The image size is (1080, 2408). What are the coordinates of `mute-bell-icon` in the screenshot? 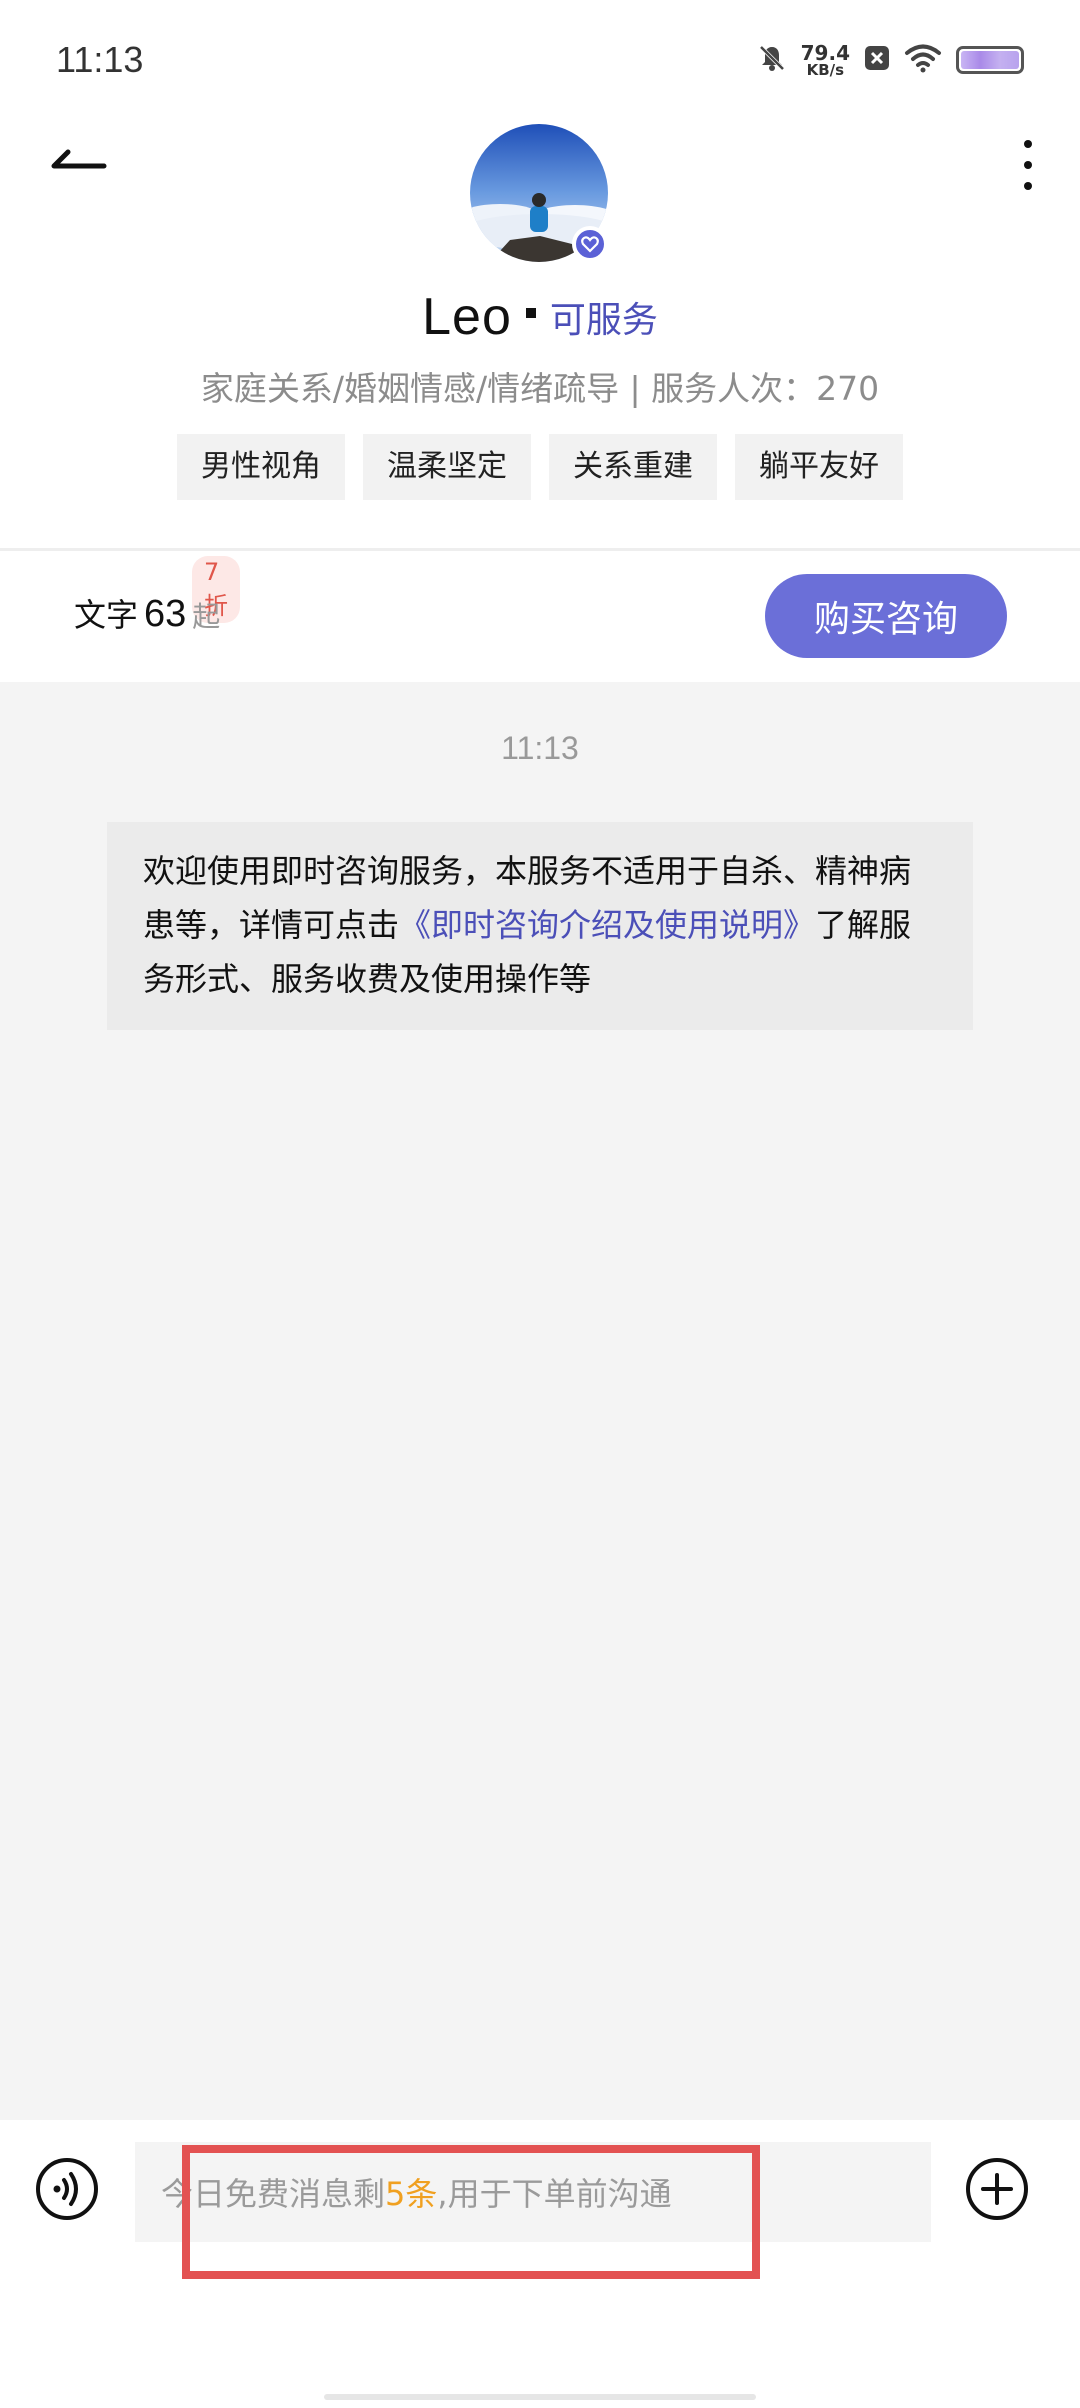 It's located at (772, 60).